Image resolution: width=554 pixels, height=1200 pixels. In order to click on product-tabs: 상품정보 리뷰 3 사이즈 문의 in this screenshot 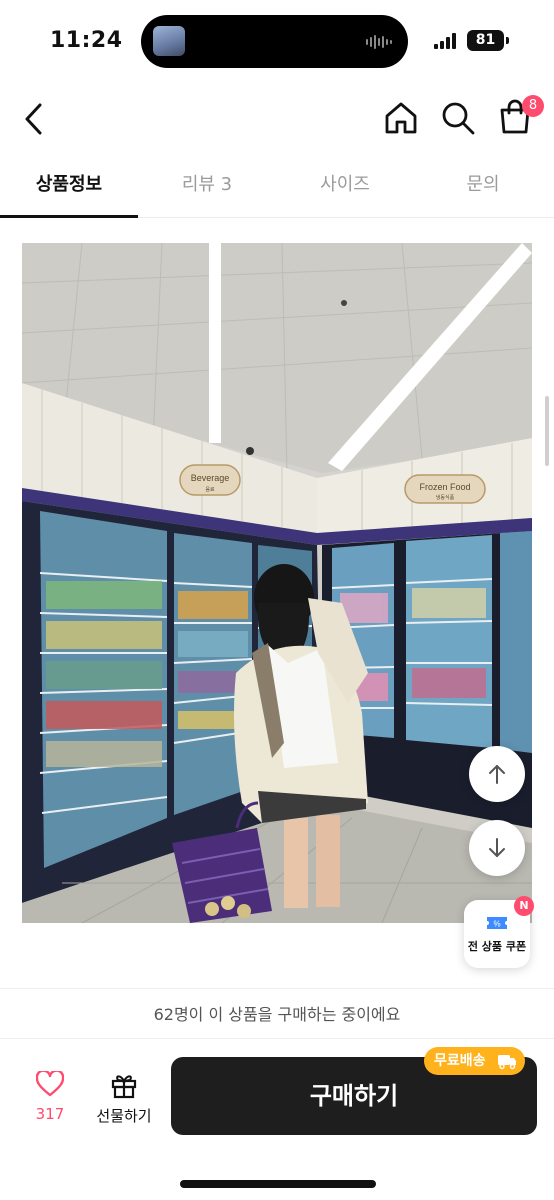, I will do `click(277, 190)`.